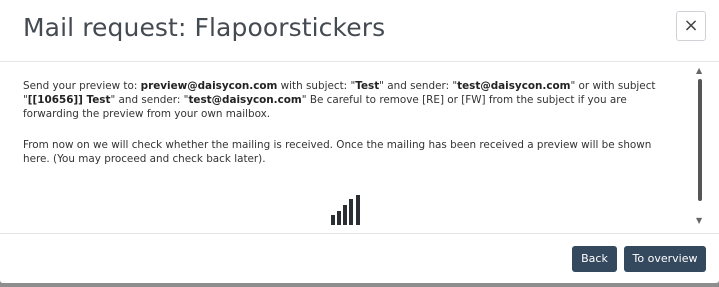  I want to click on loading-bars-icon, so click(348, 209).